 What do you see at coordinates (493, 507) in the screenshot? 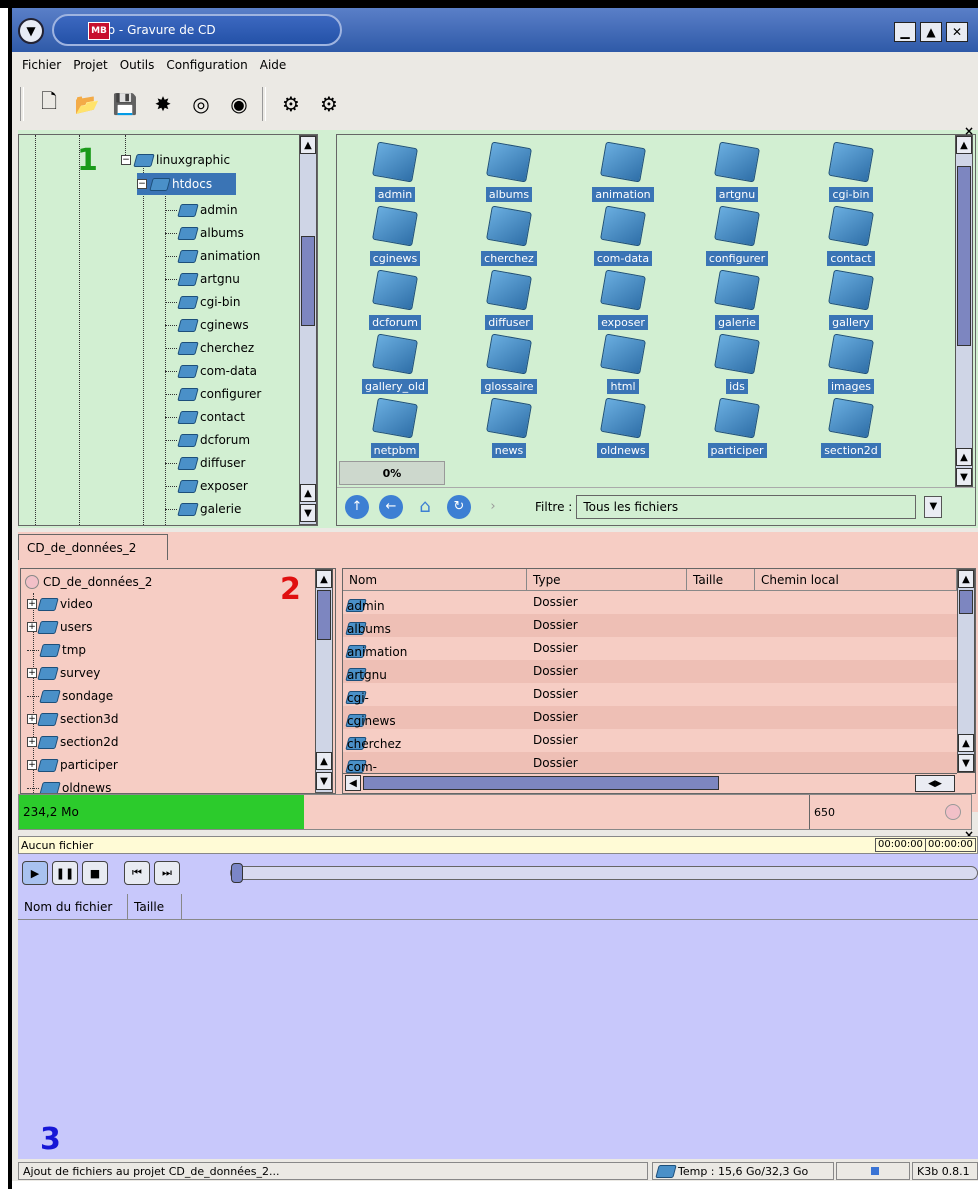
I see `forward-icon: ›` at bounding box center [493, 507].